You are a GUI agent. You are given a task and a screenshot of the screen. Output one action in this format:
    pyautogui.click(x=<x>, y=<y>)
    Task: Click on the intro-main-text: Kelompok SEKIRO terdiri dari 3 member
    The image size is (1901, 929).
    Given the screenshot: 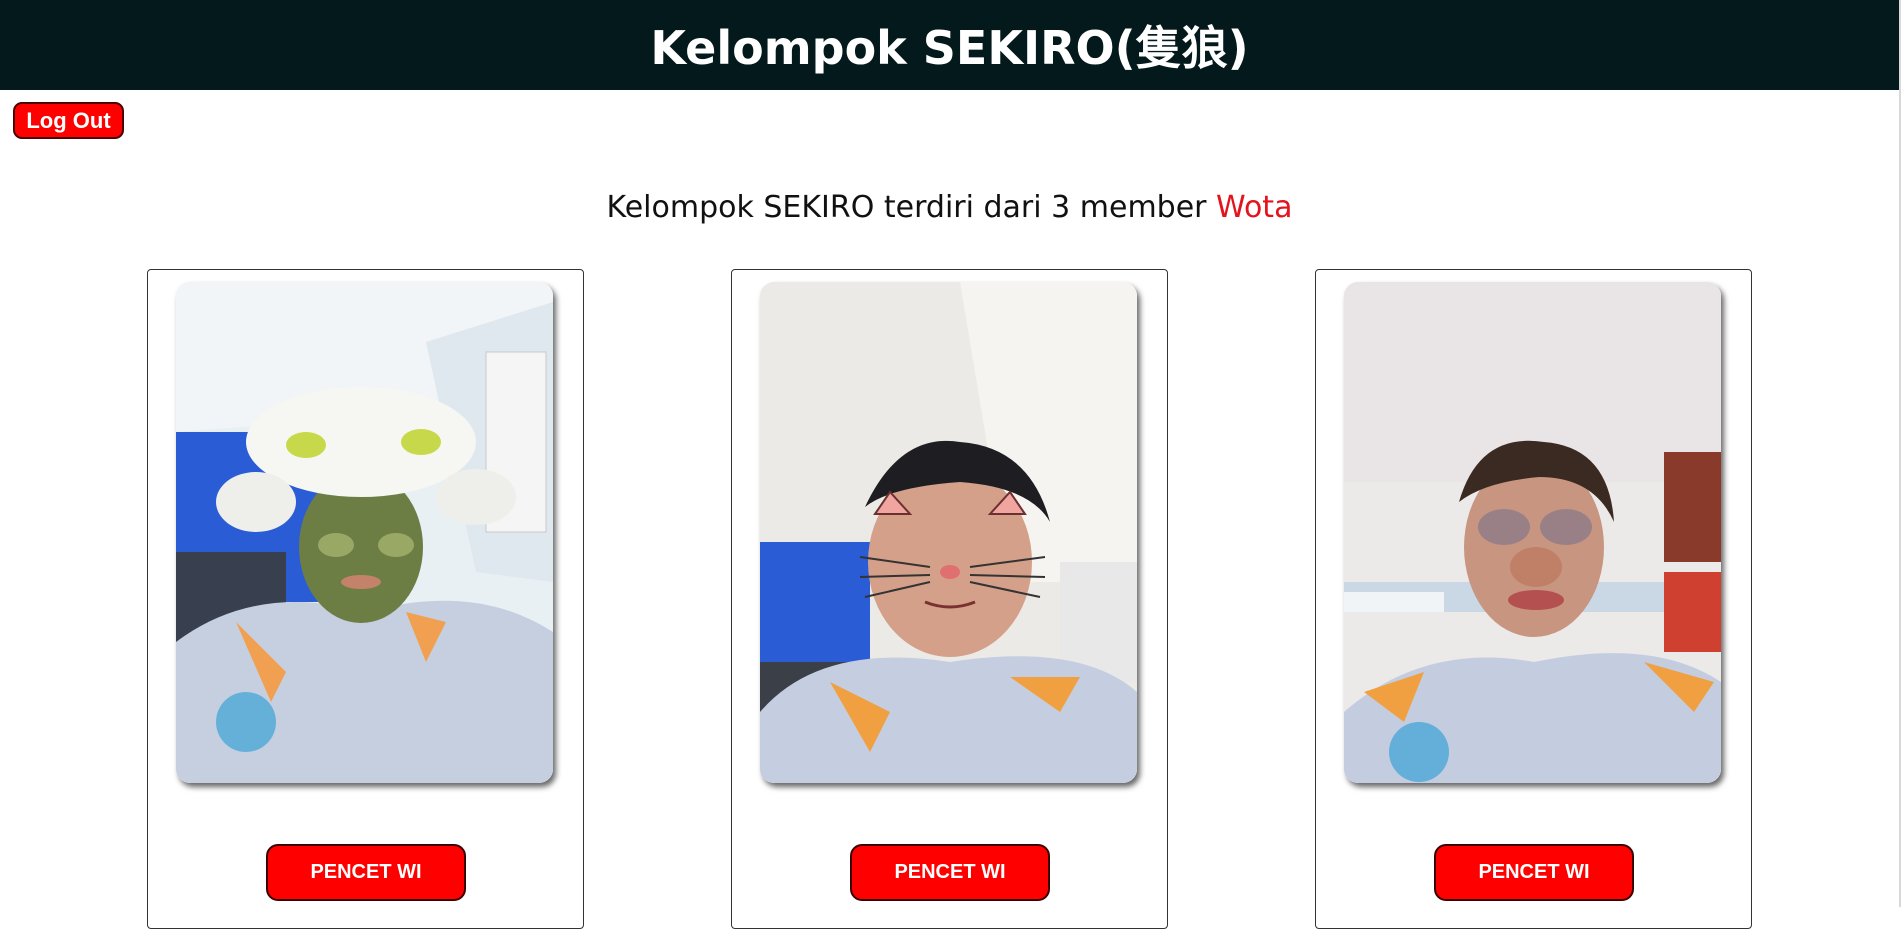 What is the action you would take?
    pyautogui.click(x=911, y=207)
    